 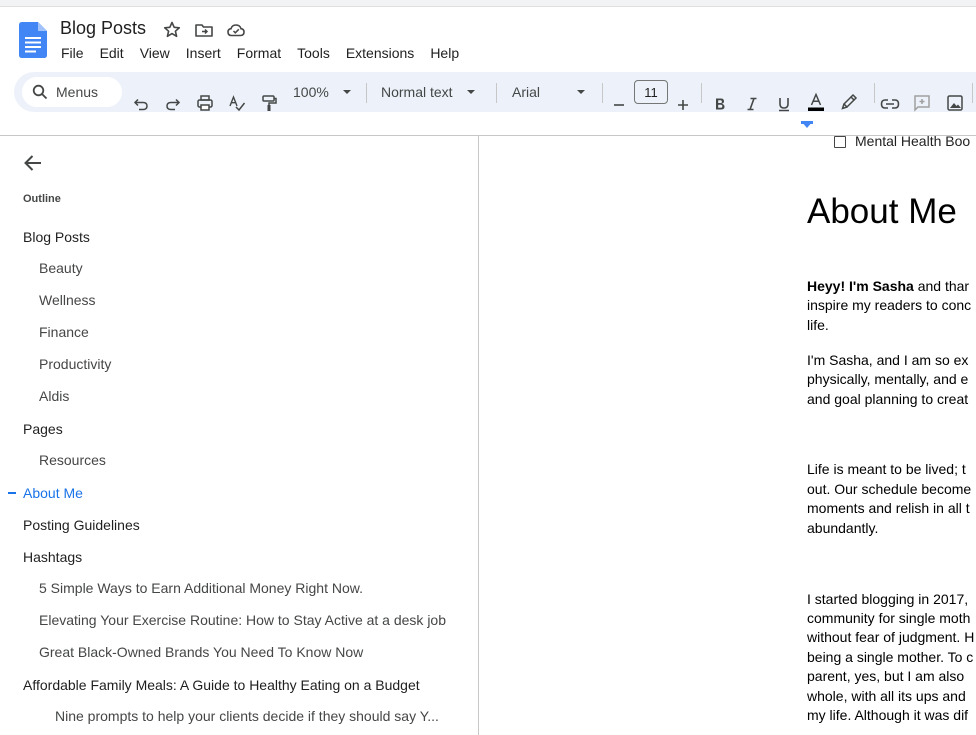 What do you see at coordinates (203, 53) in the screenshot?
I see `menu-insert: Insert` at bounding box center [203, 53].